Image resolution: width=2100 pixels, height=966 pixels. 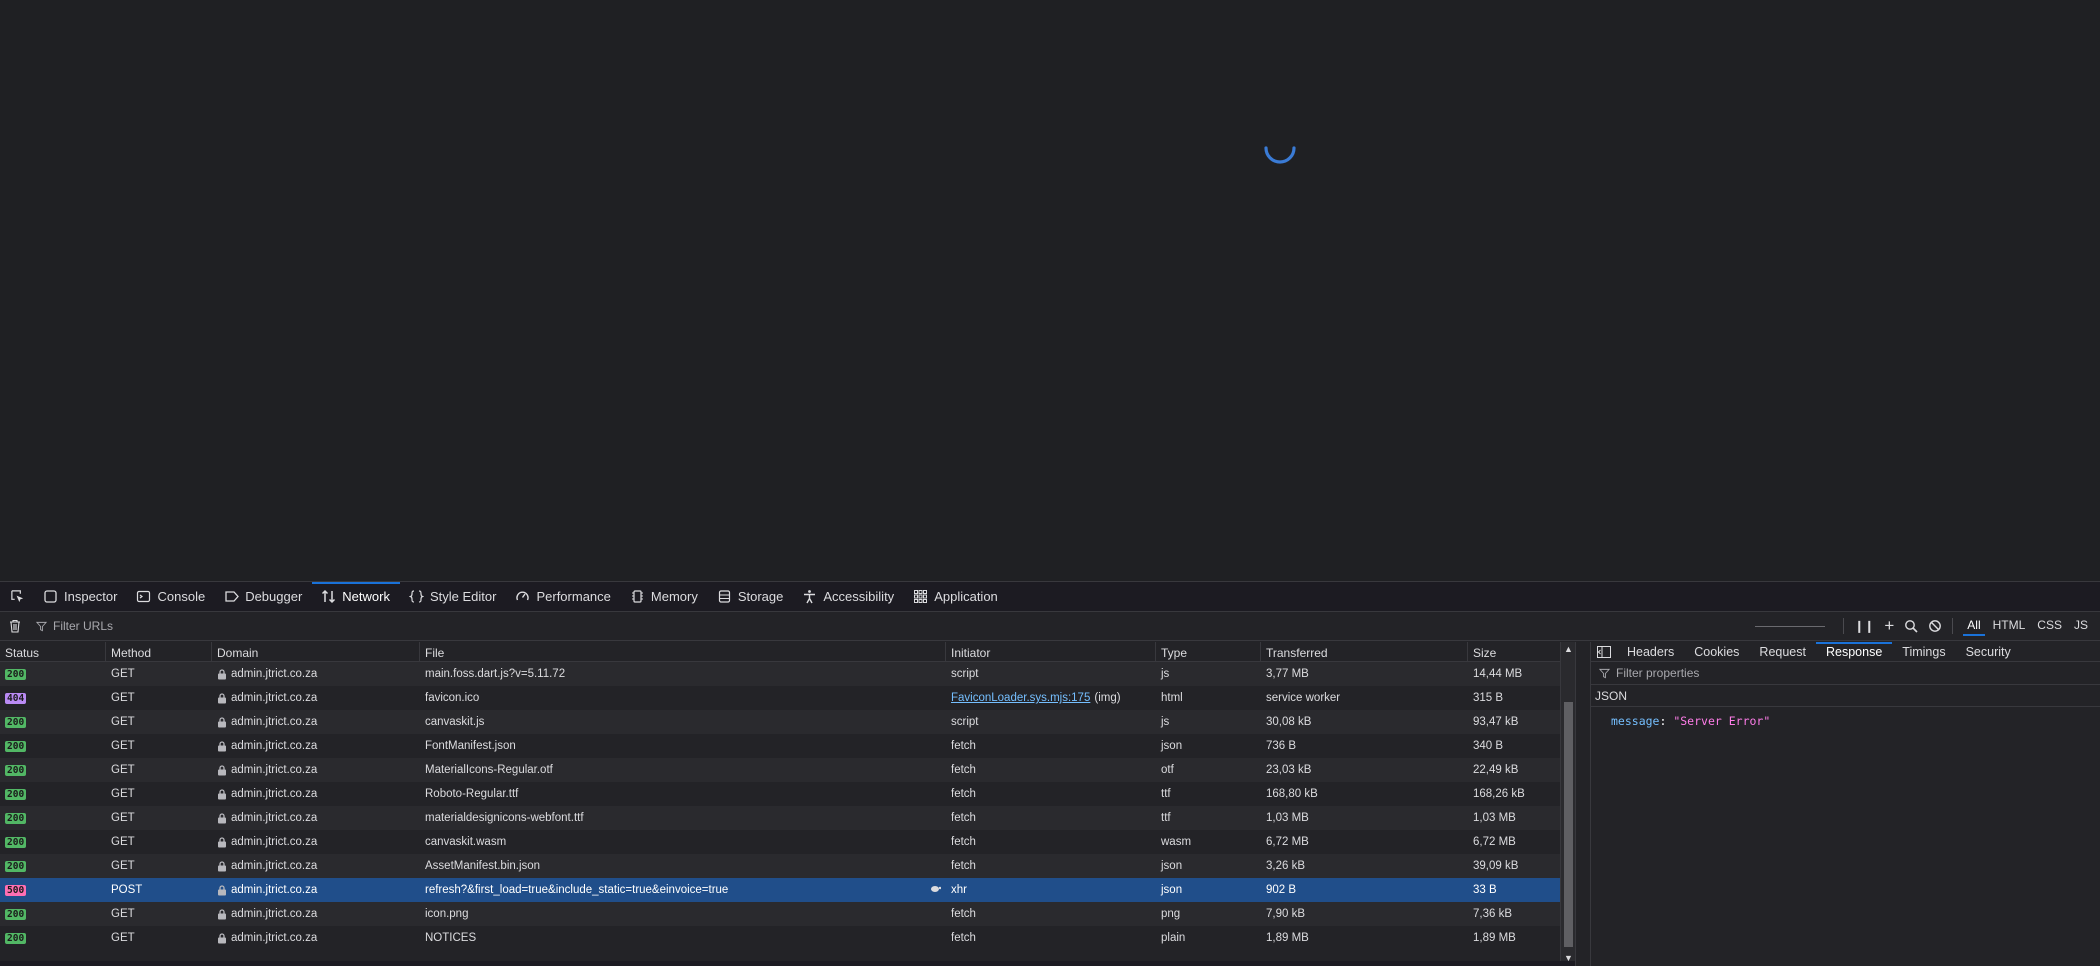 I want to click on tab-application: Application, so click(x=956, y=596).